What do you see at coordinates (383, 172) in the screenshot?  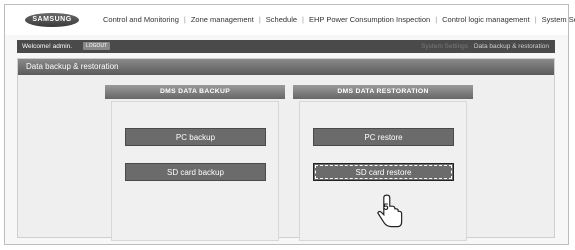 I see `sd-card-restore-button: SD card restore` at bounding box center [383, 172].